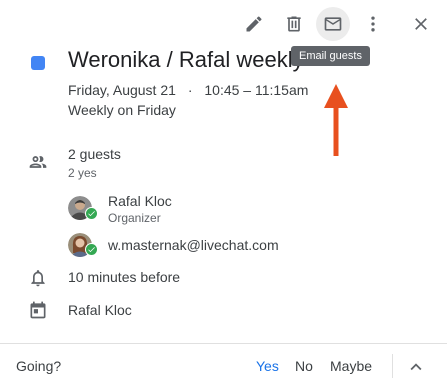 This screenshot has height=388, width=447. I want to click on rsvp-maybe-button: Maybe, so click(351, 366).